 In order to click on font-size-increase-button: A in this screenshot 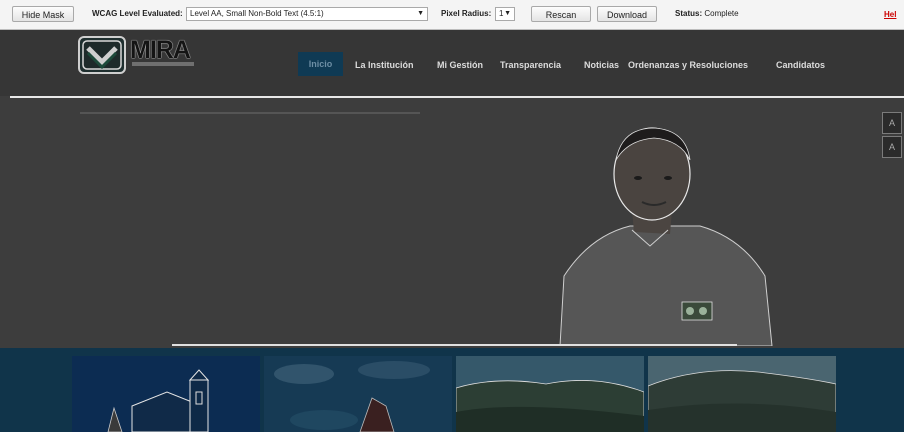, I will do `click(892, 123)`.